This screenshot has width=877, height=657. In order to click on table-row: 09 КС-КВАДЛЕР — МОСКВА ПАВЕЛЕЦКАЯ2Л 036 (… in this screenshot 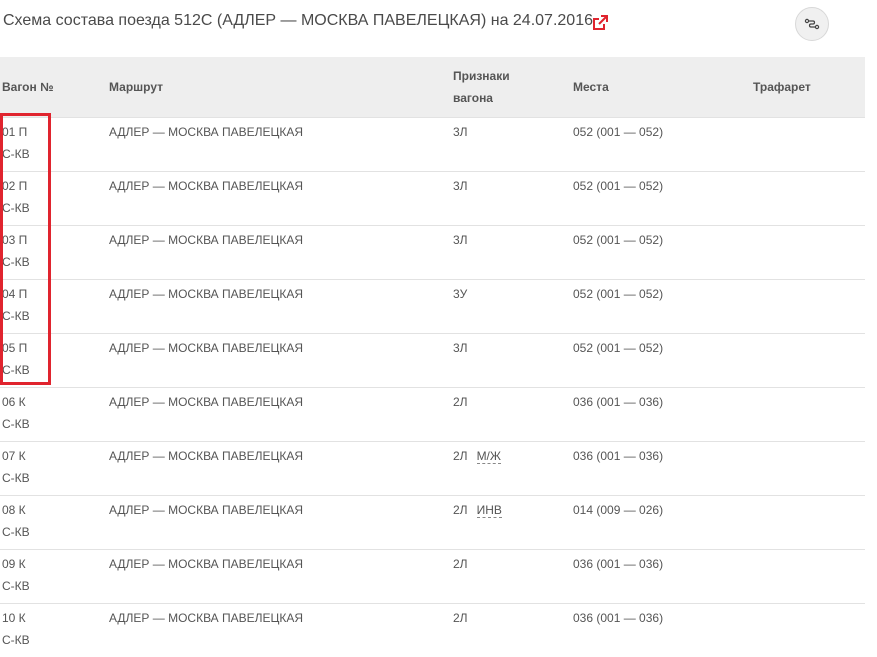, I will do `click(432, 577)`.